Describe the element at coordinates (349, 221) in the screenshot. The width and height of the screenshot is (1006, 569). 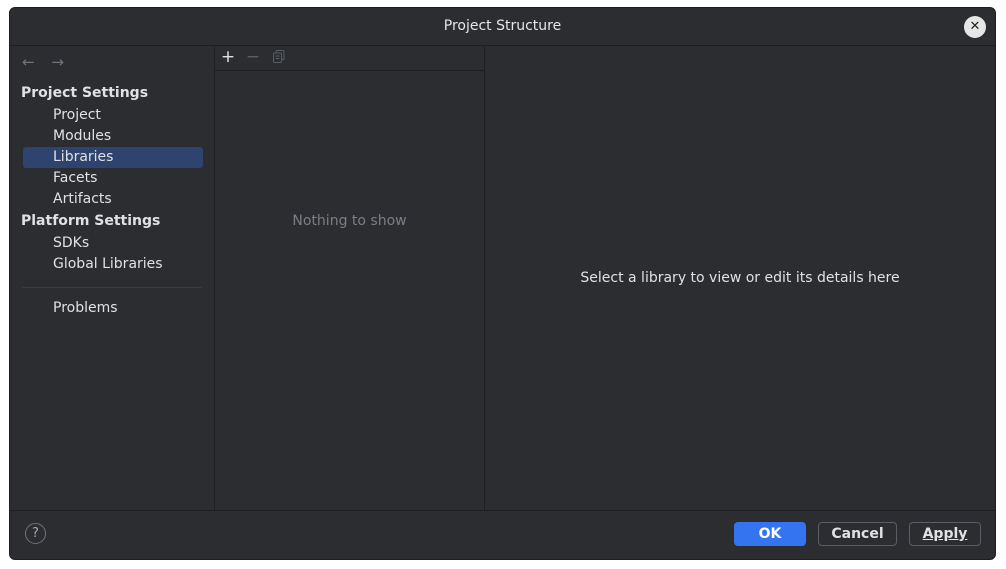
I see `empty-list-message: Nothing to show` at that location.